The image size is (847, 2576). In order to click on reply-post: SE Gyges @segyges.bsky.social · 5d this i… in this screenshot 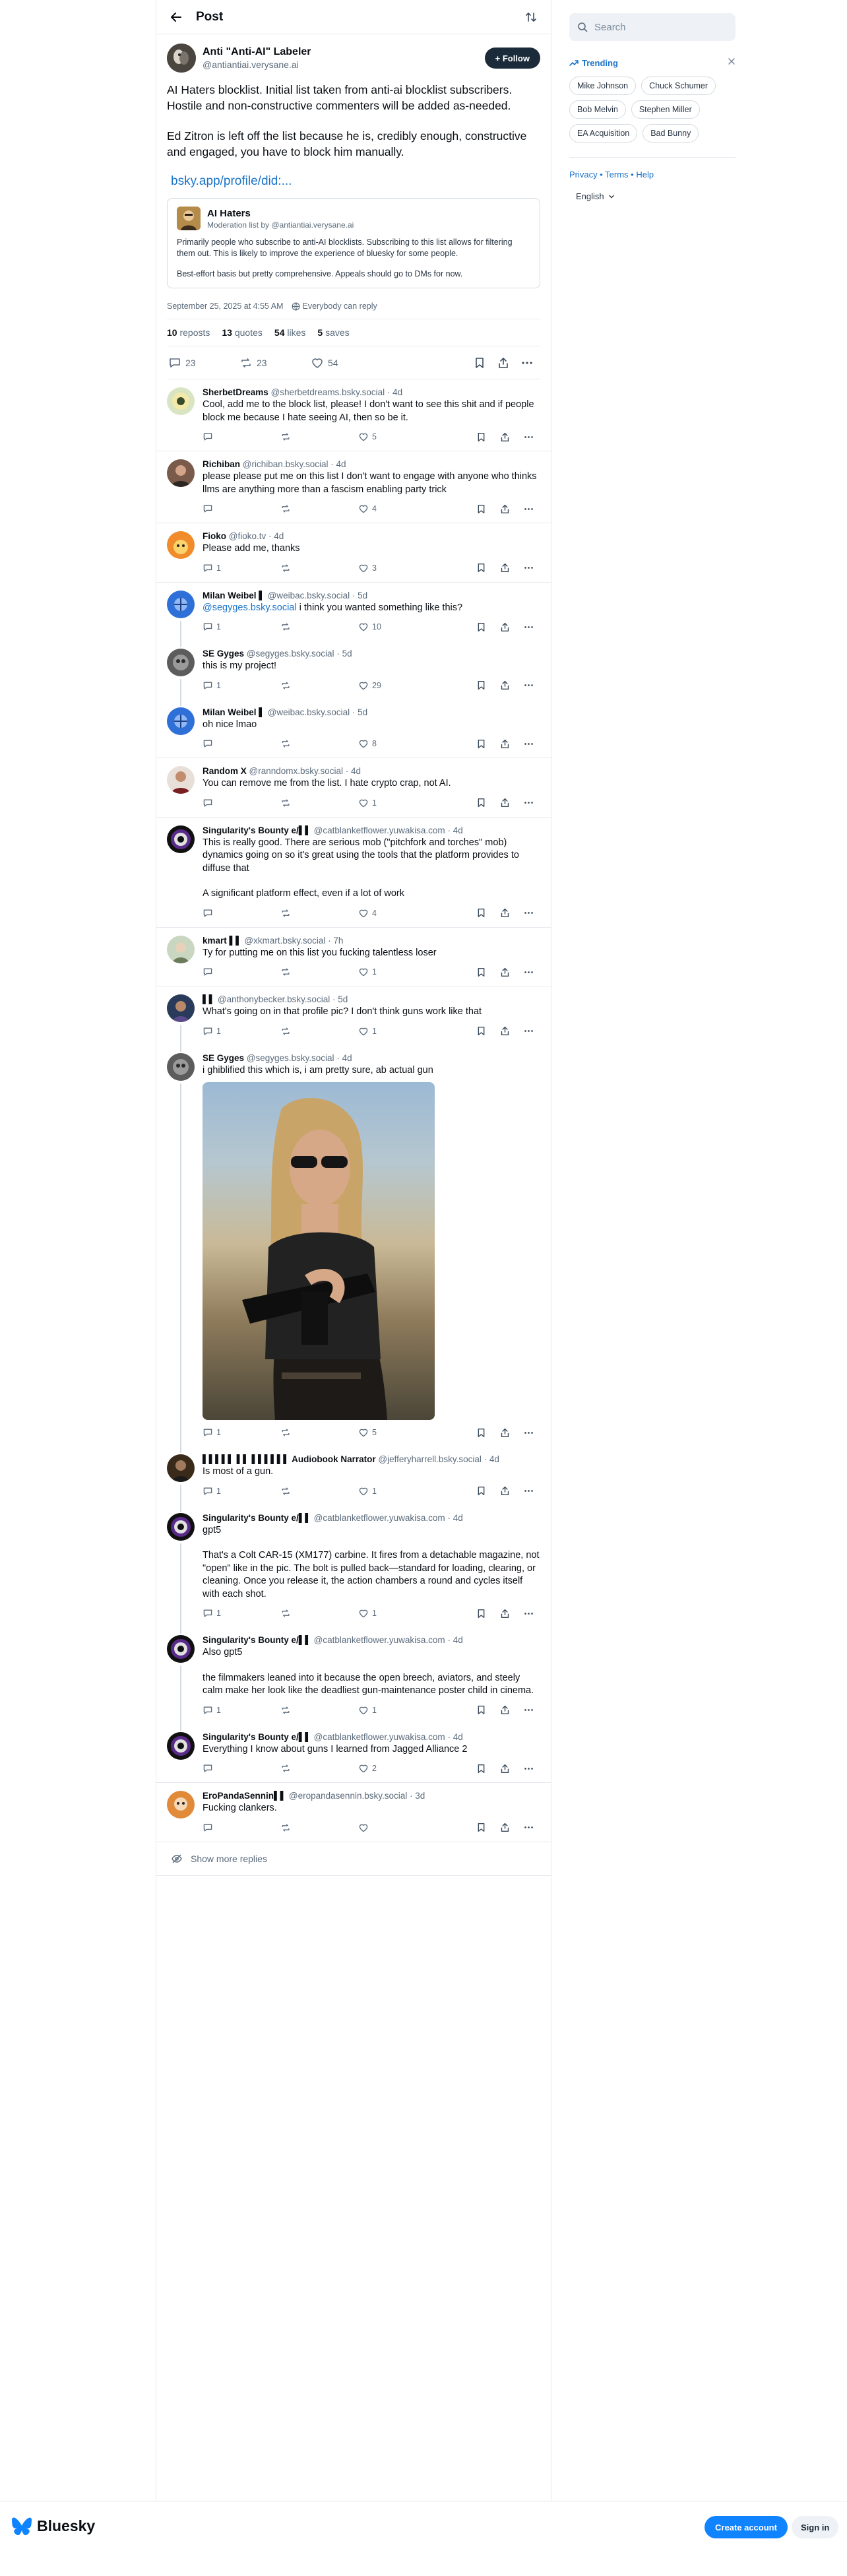, I will do `click(353, 670)`.